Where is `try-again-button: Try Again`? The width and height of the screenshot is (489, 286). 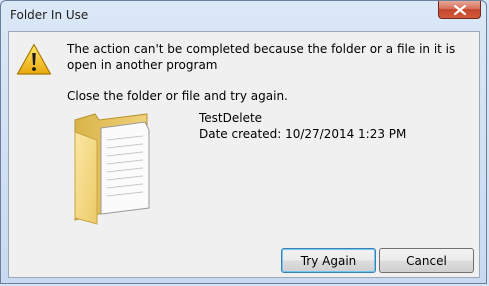 try-again-button: Try Again is located at coordinates (328, 260).